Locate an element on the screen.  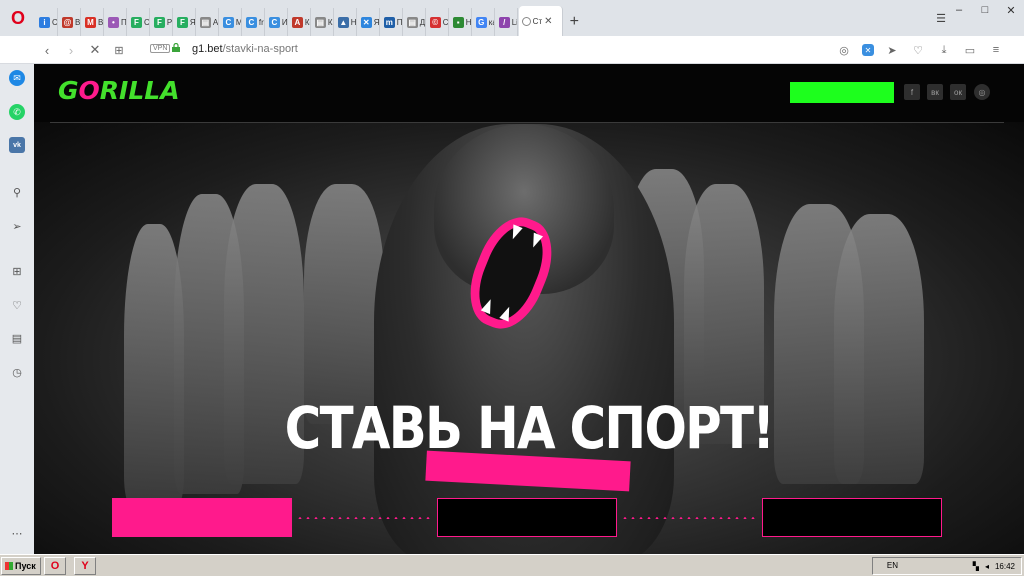
tab: ©Ст is located at coordinates (438, 22).